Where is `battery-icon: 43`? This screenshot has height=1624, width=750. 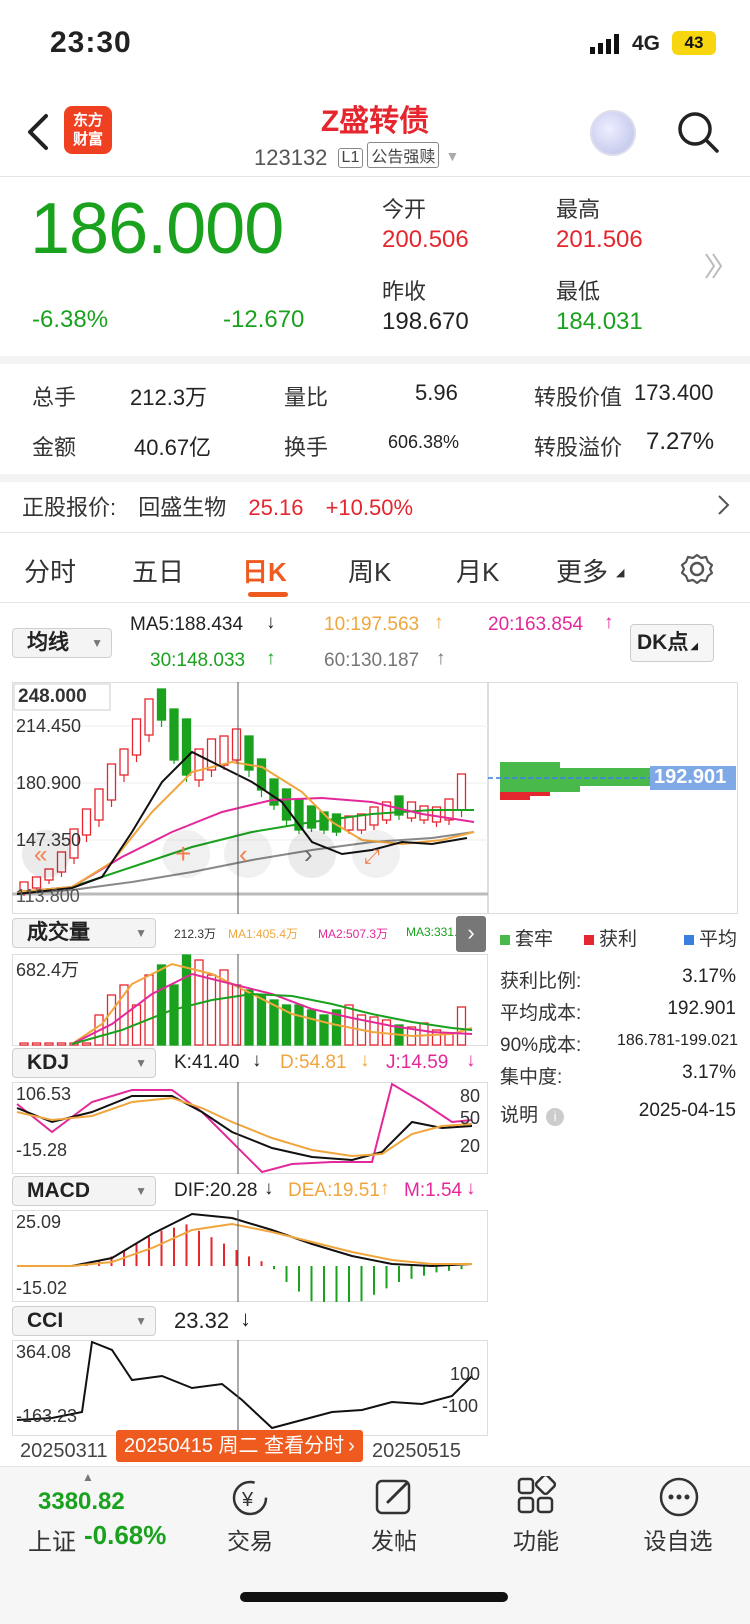
battery-icon: 43 is located at coordinates (694, 43).